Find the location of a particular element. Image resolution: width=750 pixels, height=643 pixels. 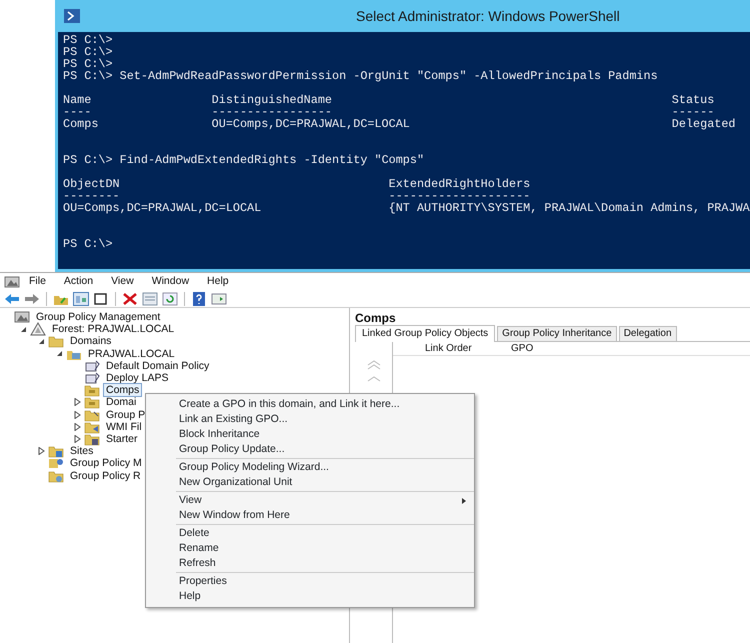

pane-title: Comps is located at coordinates (376, 318).